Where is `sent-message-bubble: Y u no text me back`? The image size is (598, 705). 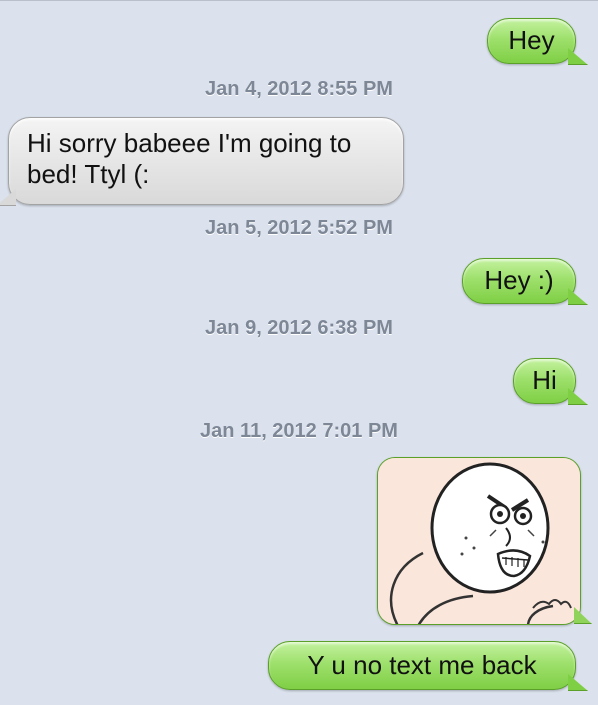
sent-message-bubble: Y u no text me back is located at coordinates (428, 666).